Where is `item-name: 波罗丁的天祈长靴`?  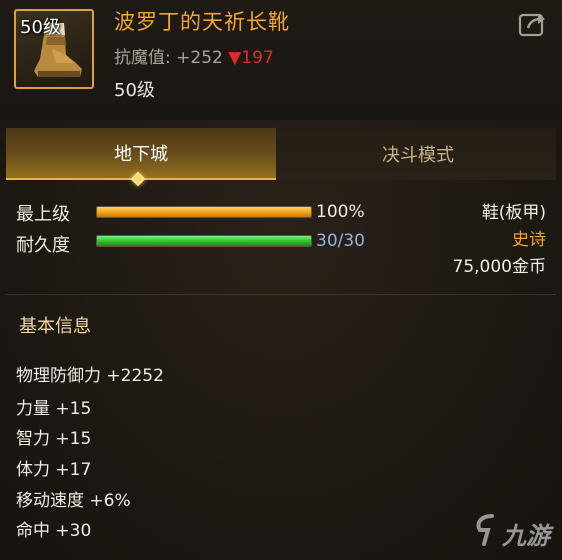
item-name: 波罗丁的天祈长靴 is located at coordinates (202, 22).